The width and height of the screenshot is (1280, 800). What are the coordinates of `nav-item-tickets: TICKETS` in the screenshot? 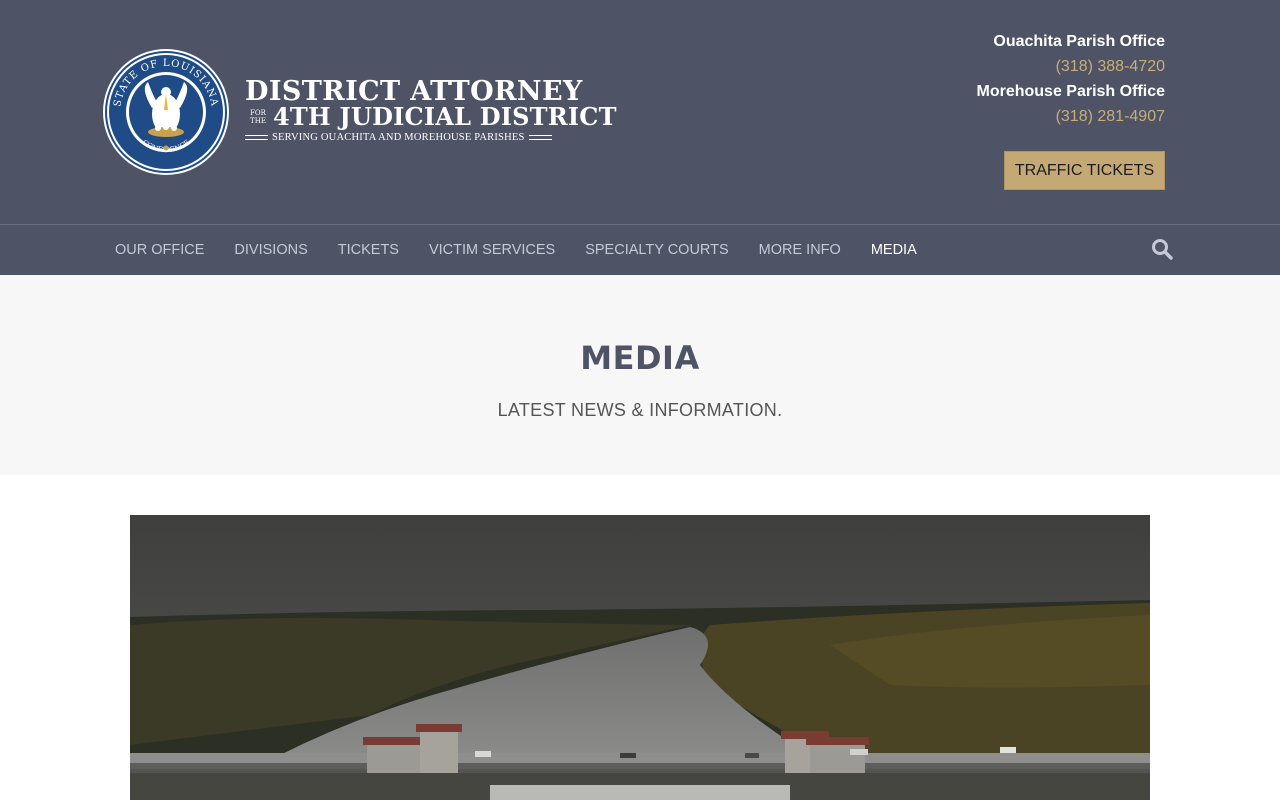 It's located at (368, 250).